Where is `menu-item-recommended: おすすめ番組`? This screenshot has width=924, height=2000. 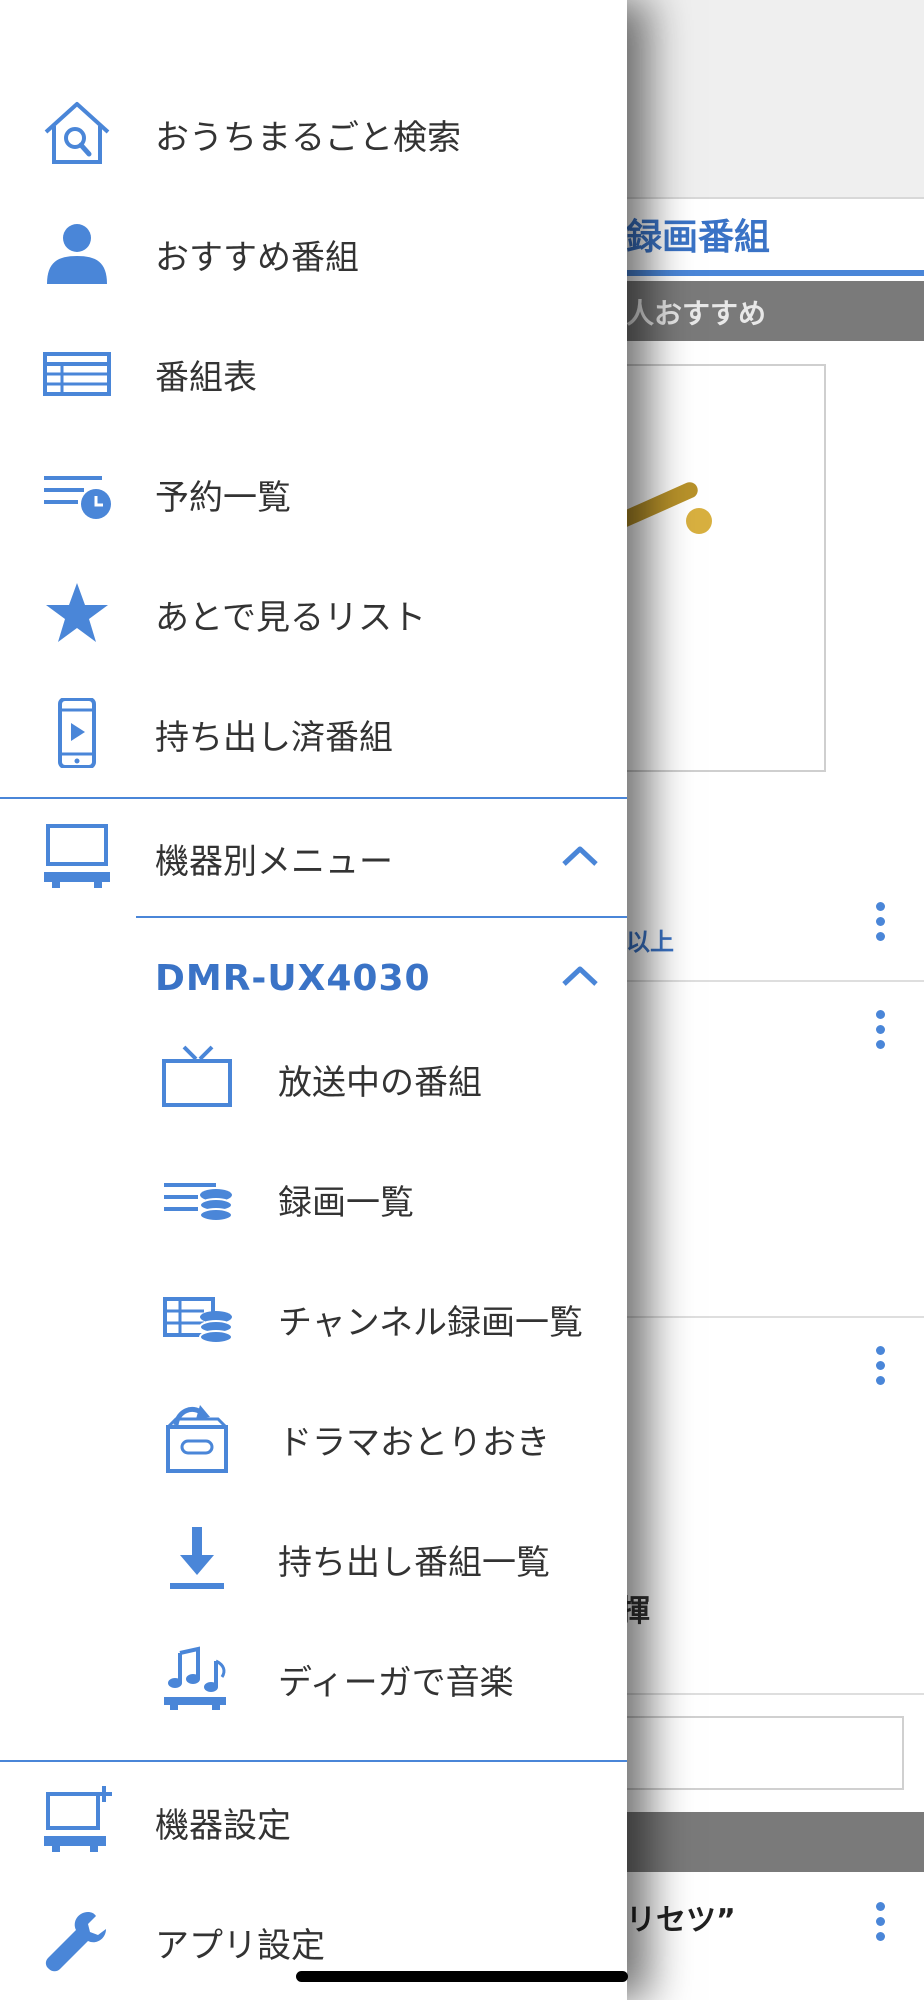 menu-item-recommended: おすすめ番組 is located at coordinates (313, 252).